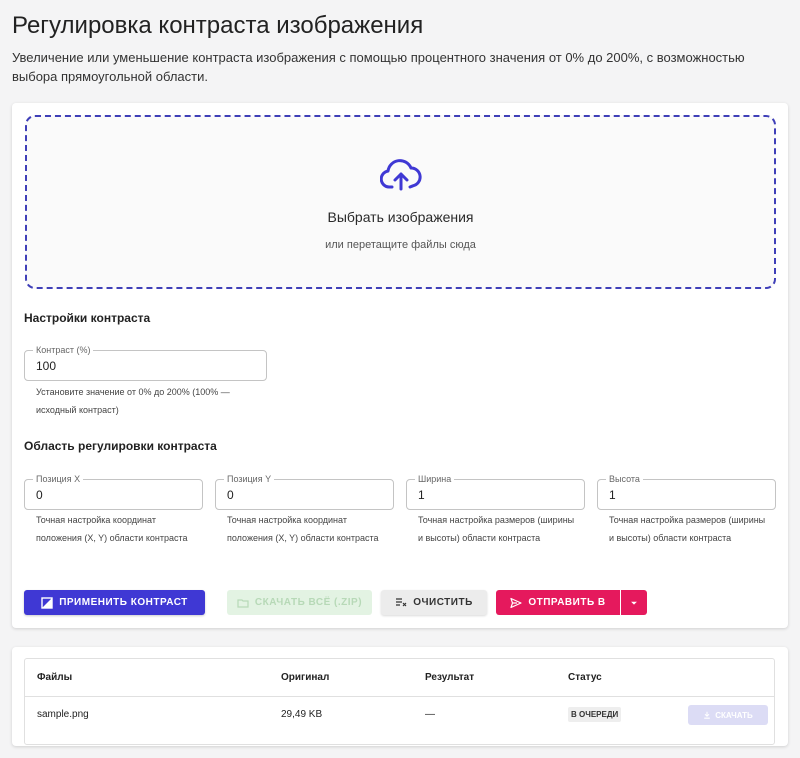 This screenshot has width=800, height=758. What do you see at coordinates (430, 714) in the screenshot?
I see `file-result: —` at bounding box center [430, 714].